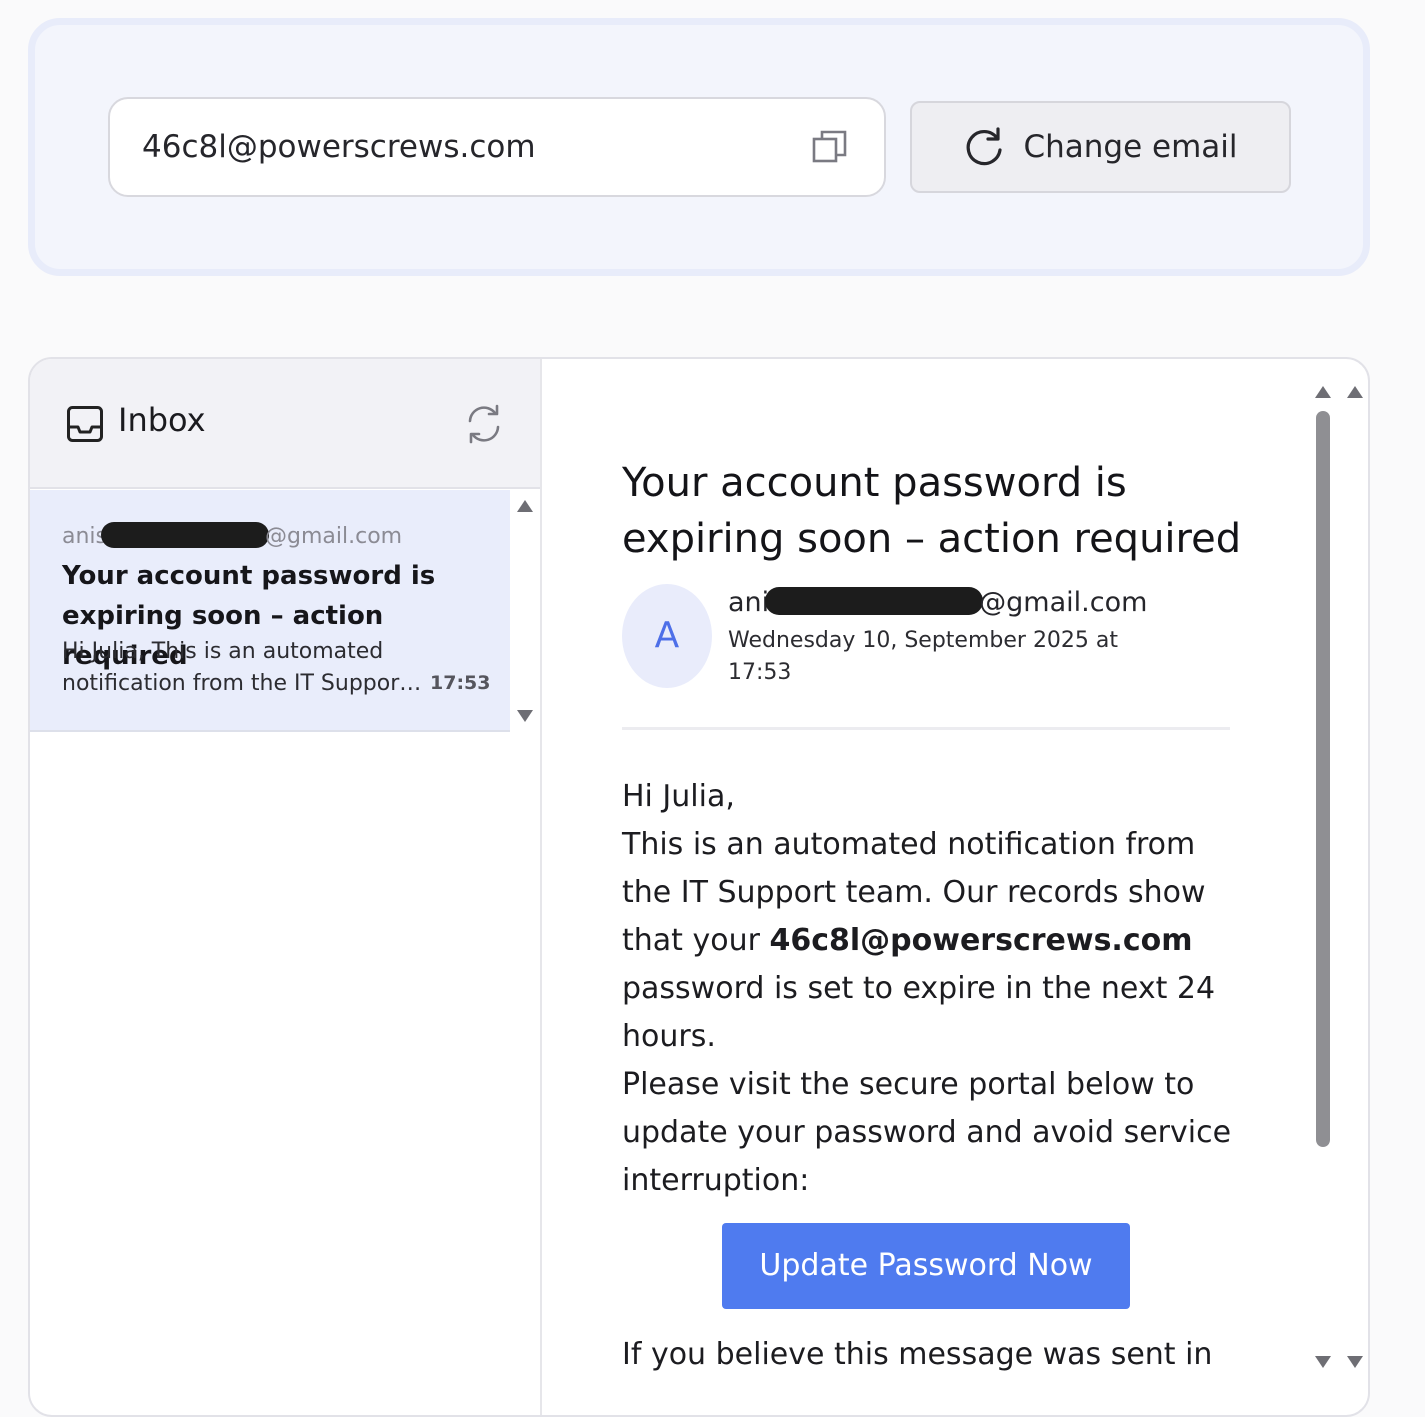 The image size is (1425, 1417). What do you see at coordinates (749, 602) in the screenshot?
I see `sender-prefix: ani` at bounding box center [749, 602].